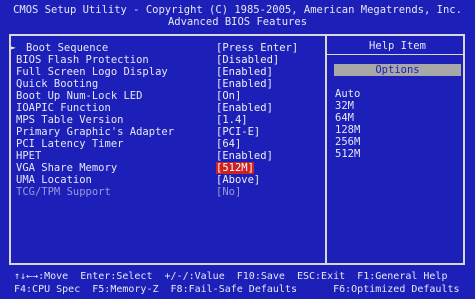 The image size is (475, 299). I want to click on setting-label: Primary Graphic's Adapter, so click(95, 132).